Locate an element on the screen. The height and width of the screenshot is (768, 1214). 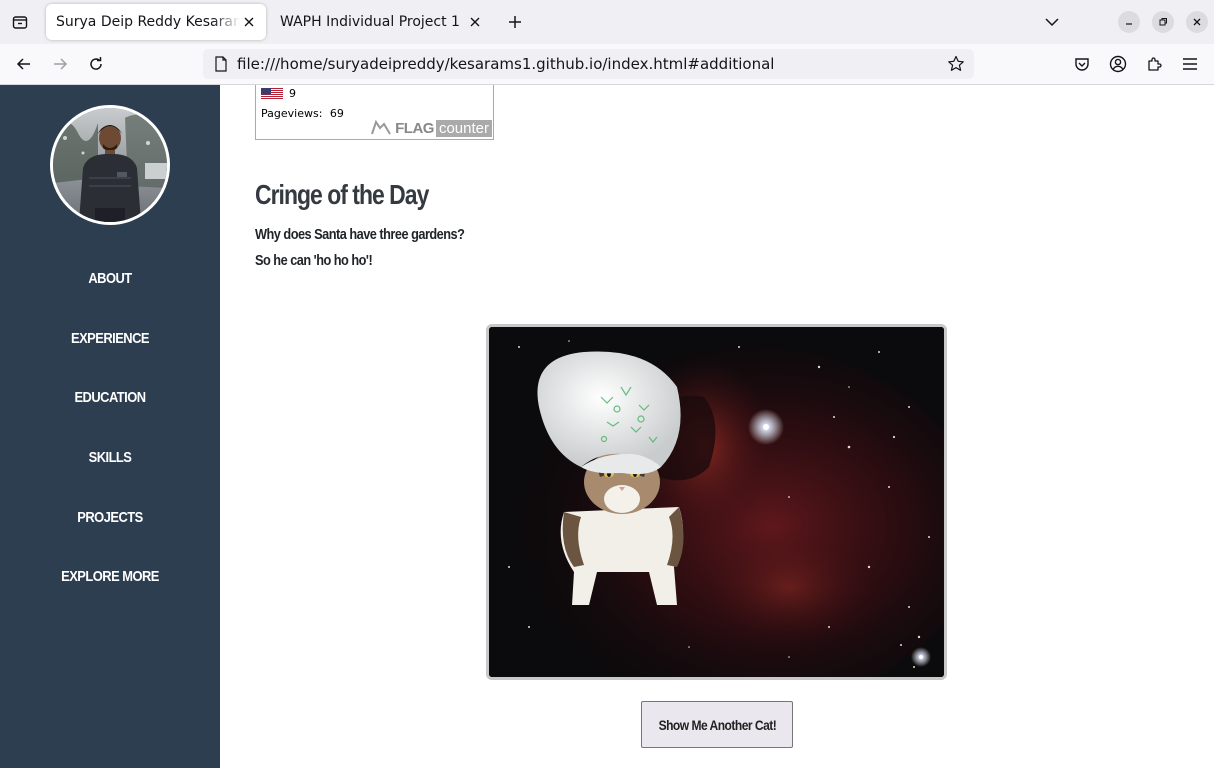
new-tab-button is located at coordinates (515, 22).